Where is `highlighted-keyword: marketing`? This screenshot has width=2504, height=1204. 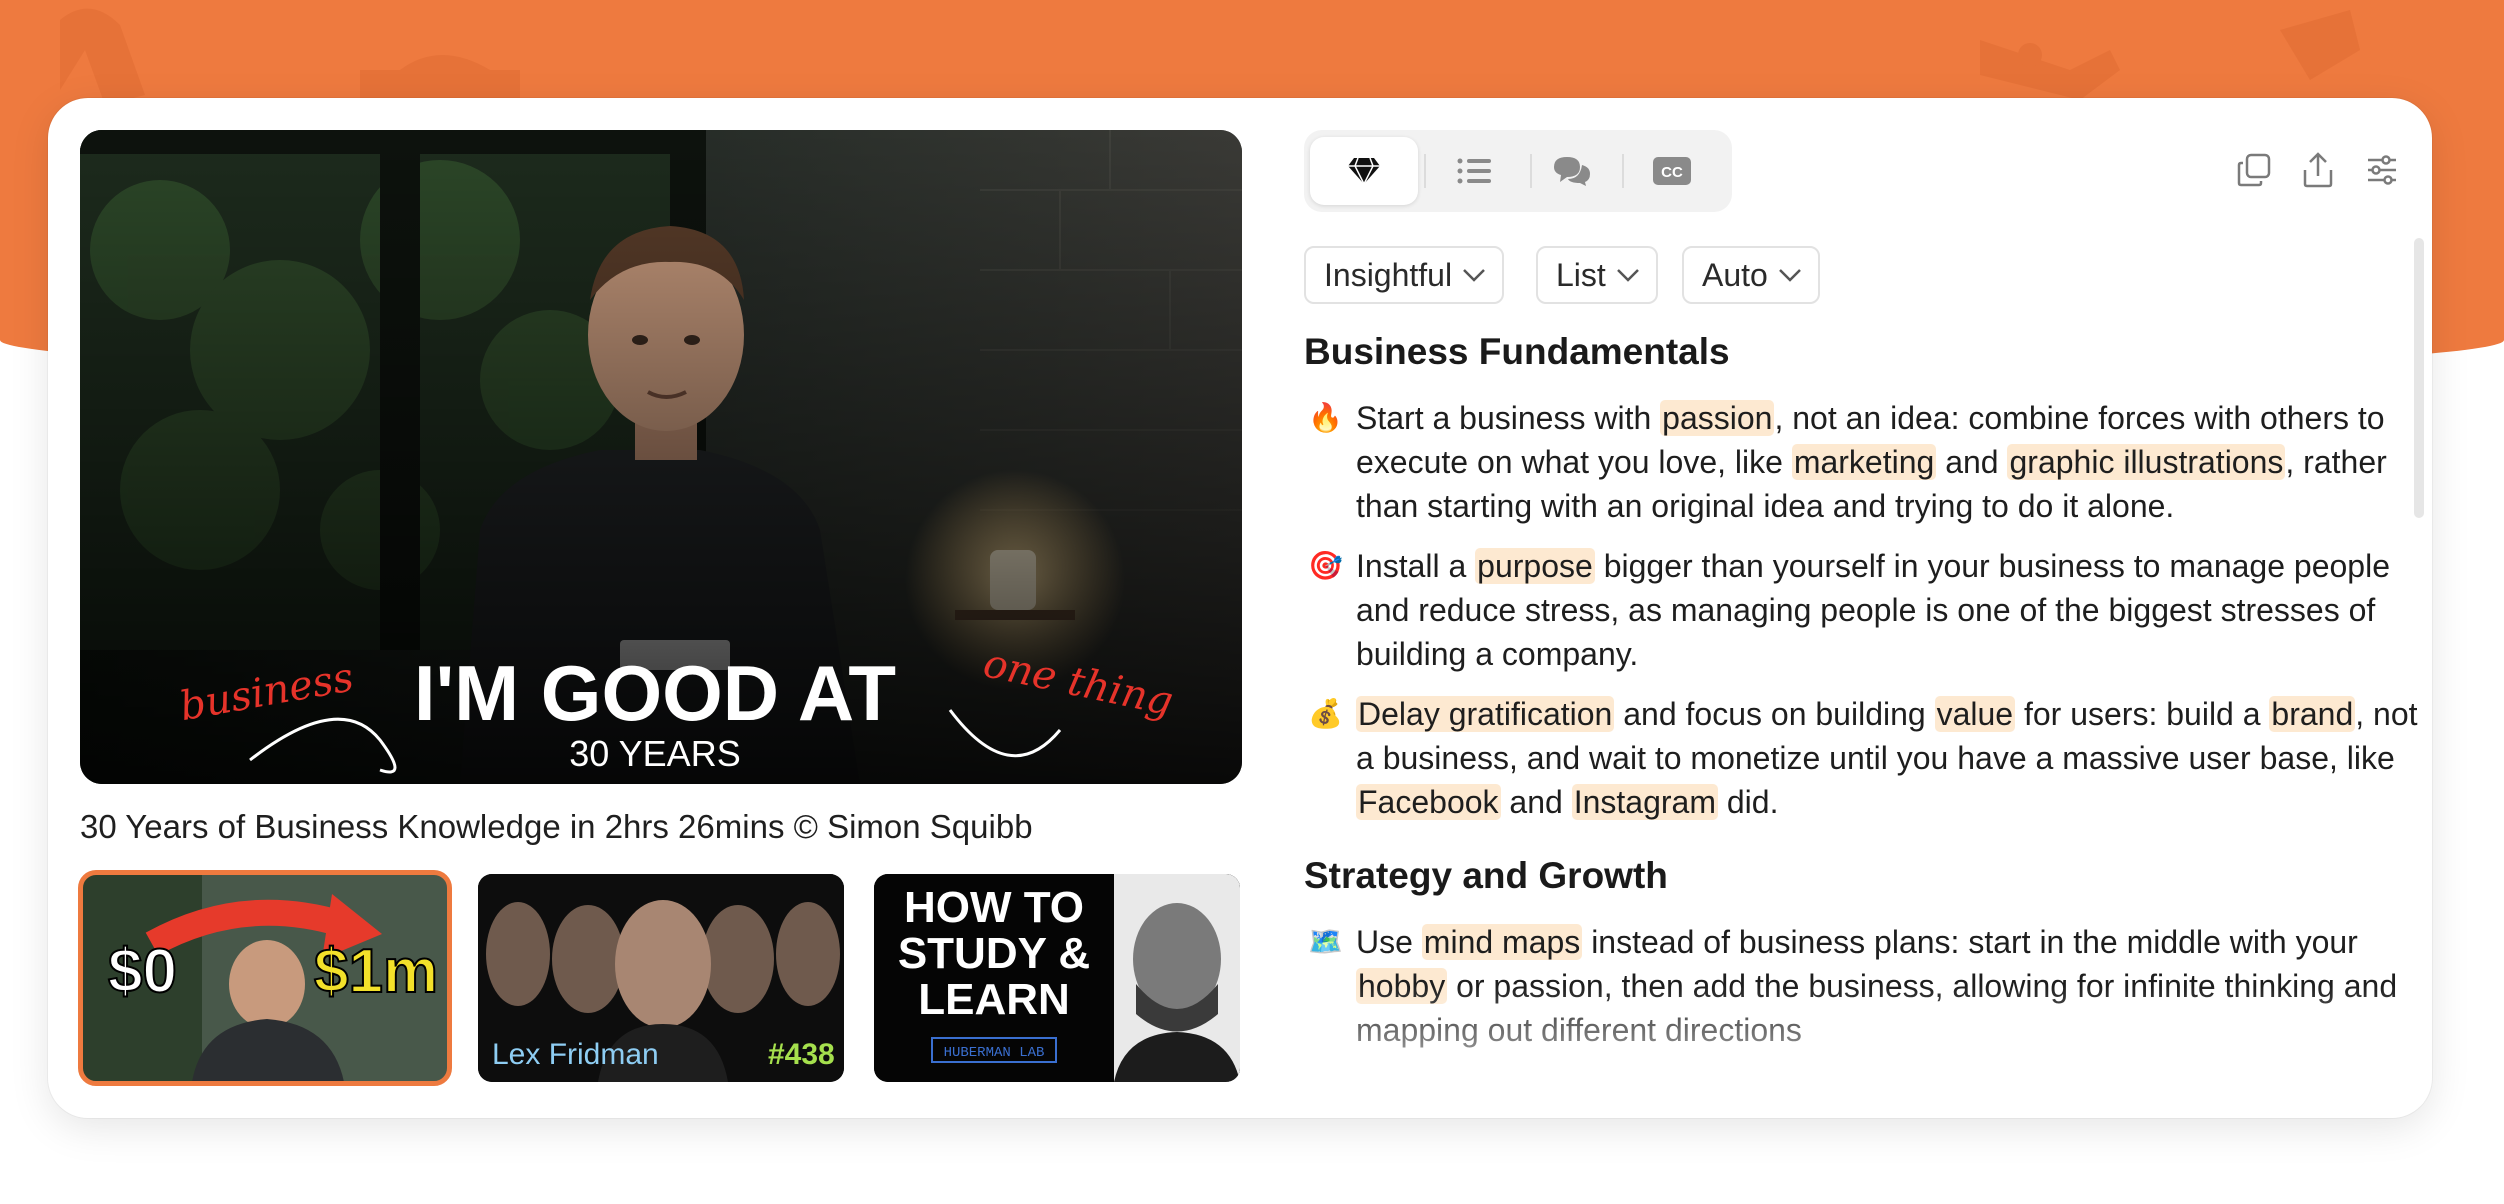 highlighted-keyword: marketing is located at coordinates (1864, 462).